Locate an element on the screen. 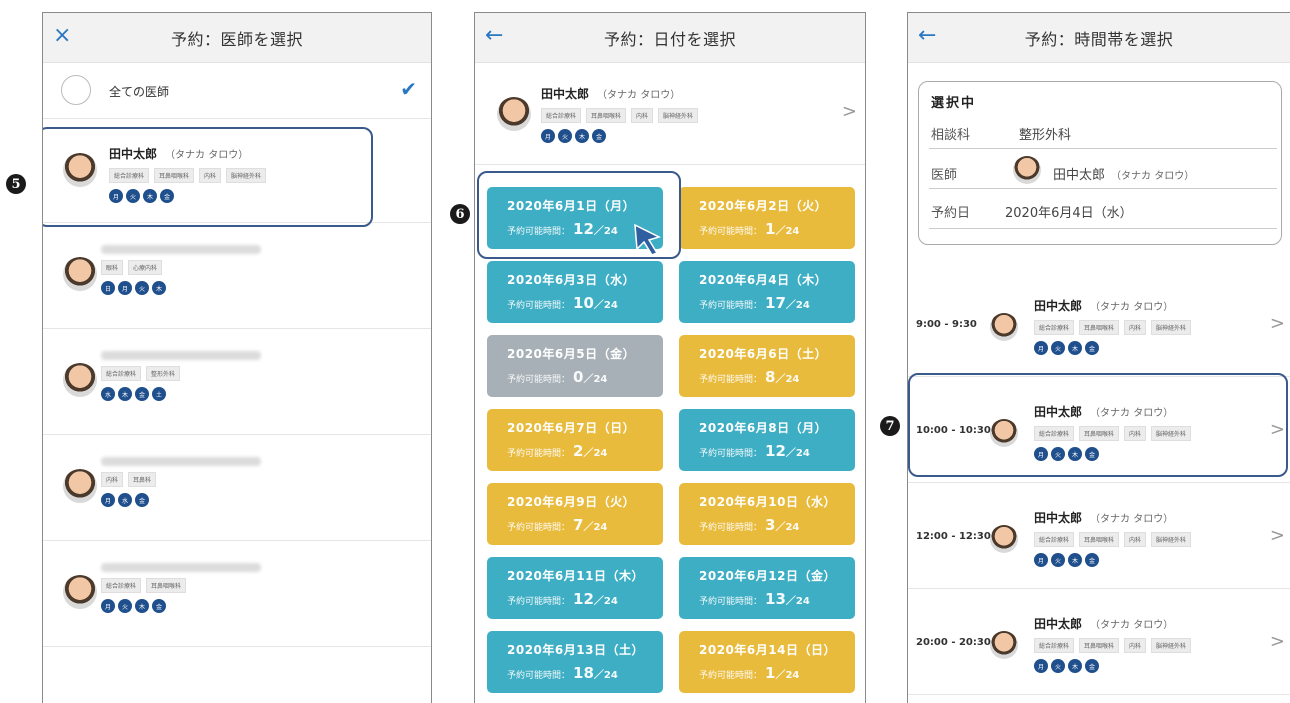  doctor-kana: （タナカ タロウ） is located at coordinates (1132, 519).